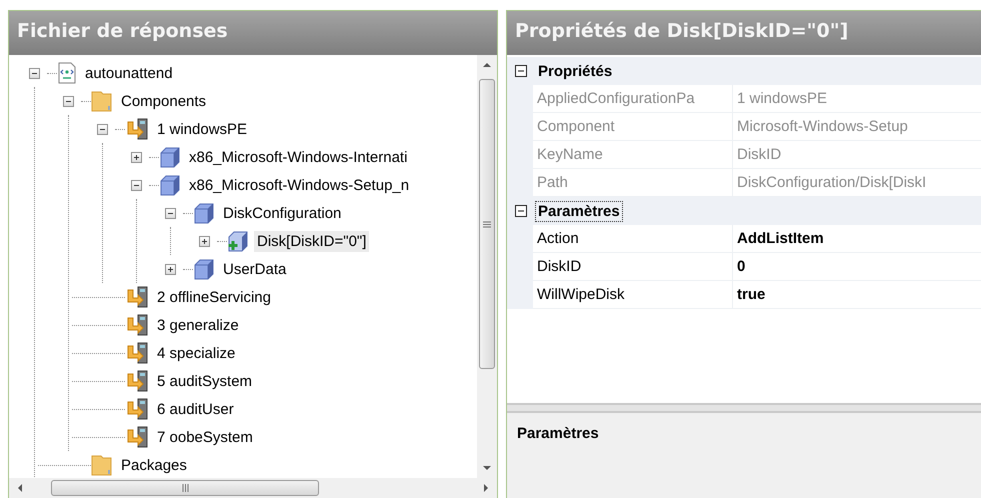 This screenshot has height=498, width=981. Describe the element at coordinates (253, 33) in the screenshot. I see `panel-title: Fichier de réponses` at that location.